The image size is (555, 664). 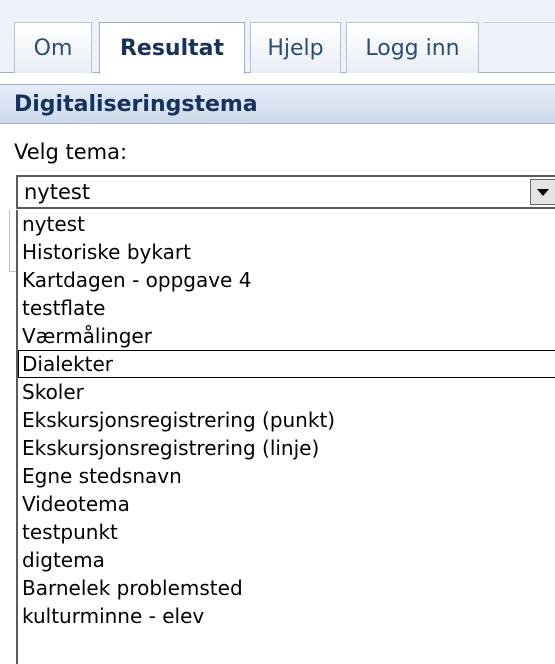 What do you see at coordinates (277, 104) in the screenshot?
I see `panel-title: Digitaliseringstema` at bounding box center [277, 104].